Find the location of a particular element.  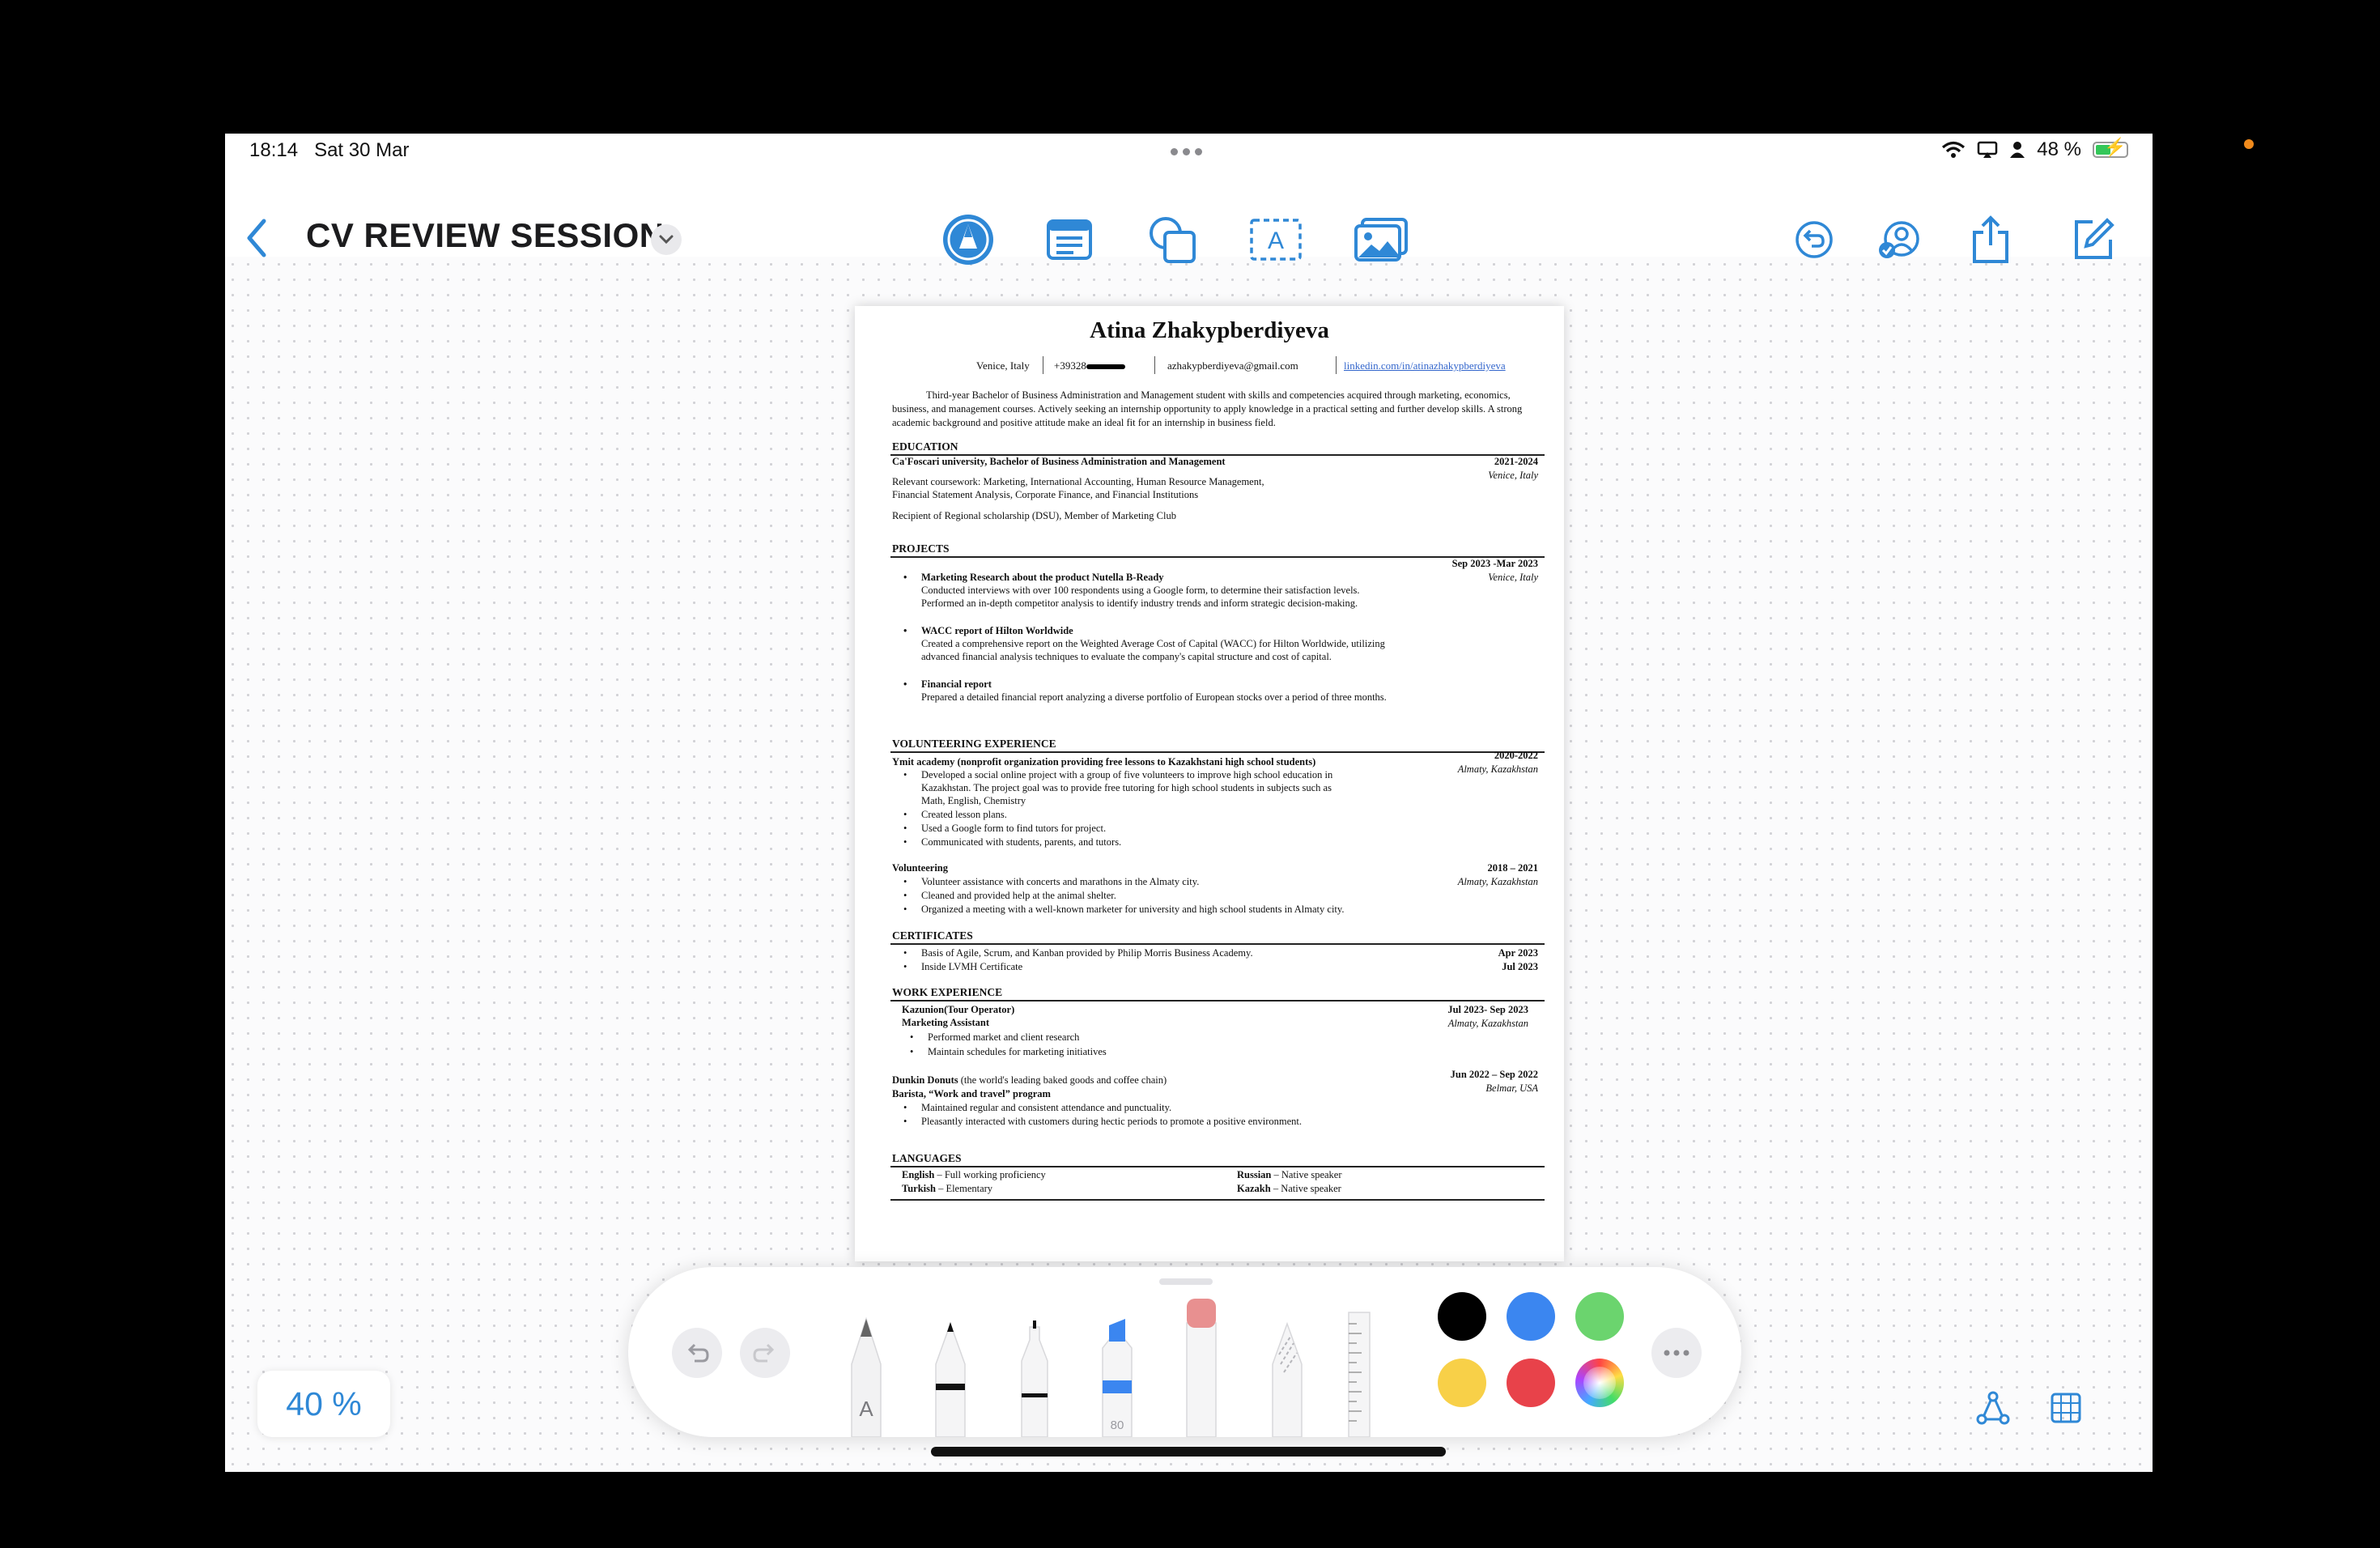

undo-icon is located at coordinates (698, 1353).